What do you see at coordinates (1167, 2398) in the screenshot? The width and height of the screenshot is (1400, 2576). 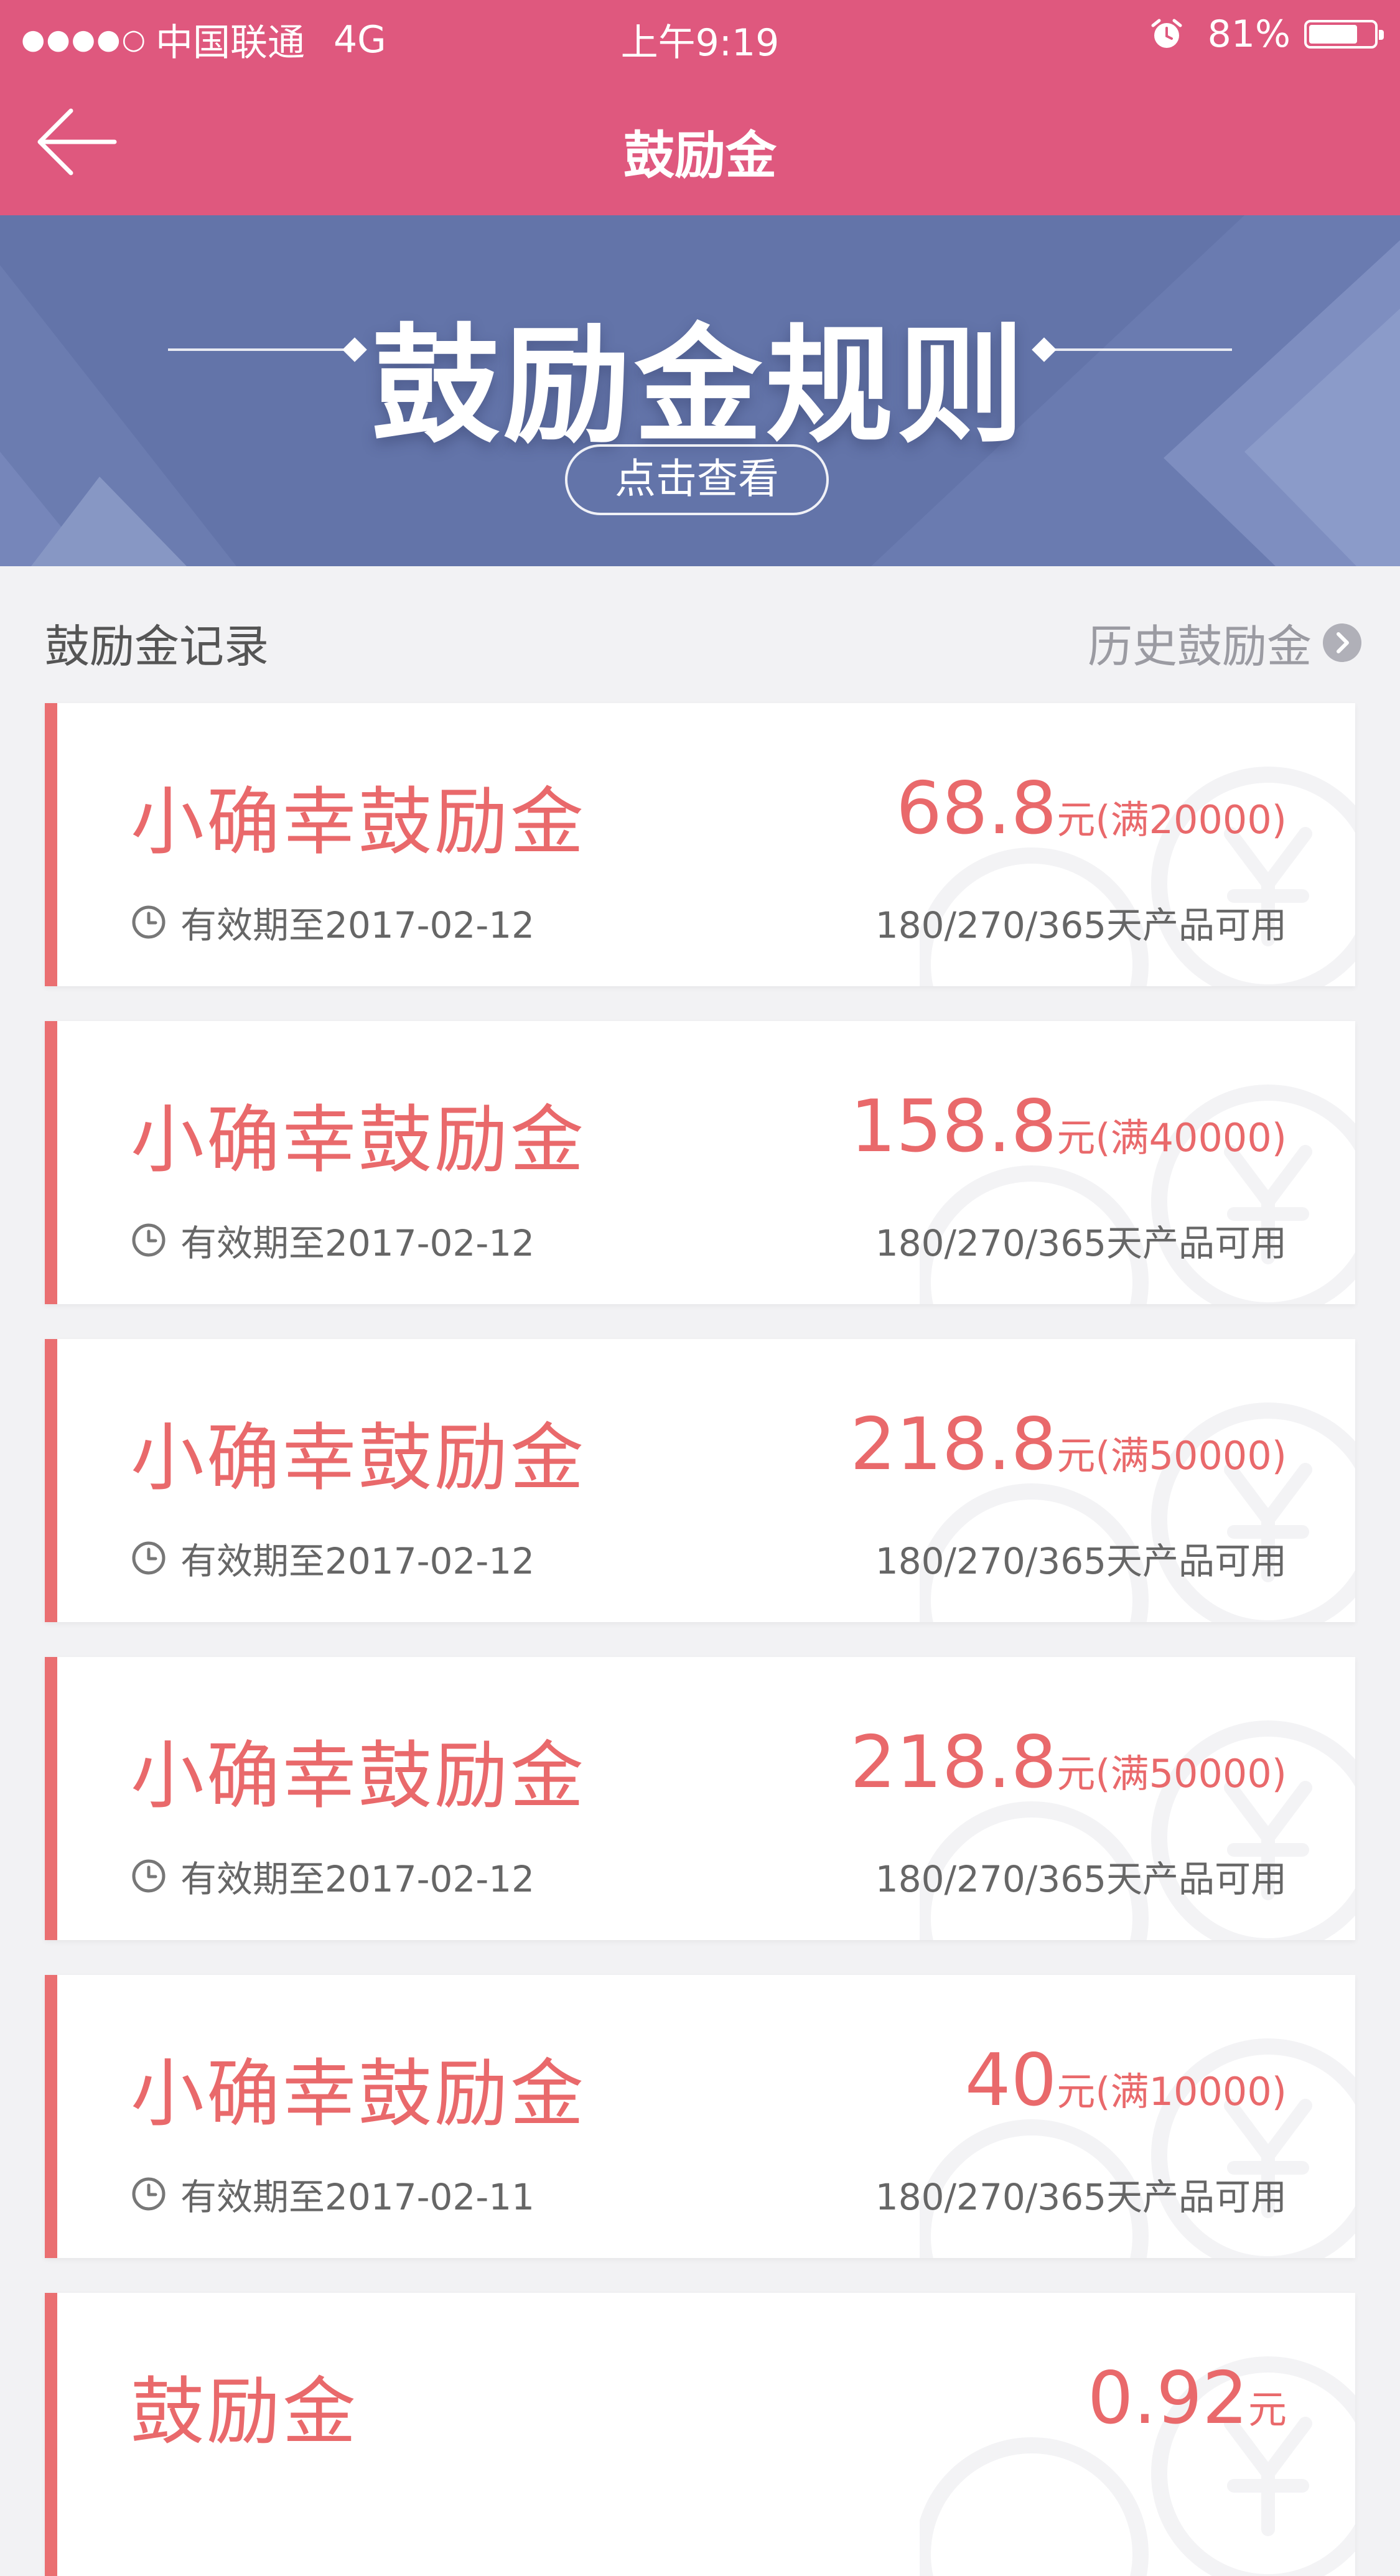 I see `coupon-amount: 0.92` at bounding box center [1167, 2398].